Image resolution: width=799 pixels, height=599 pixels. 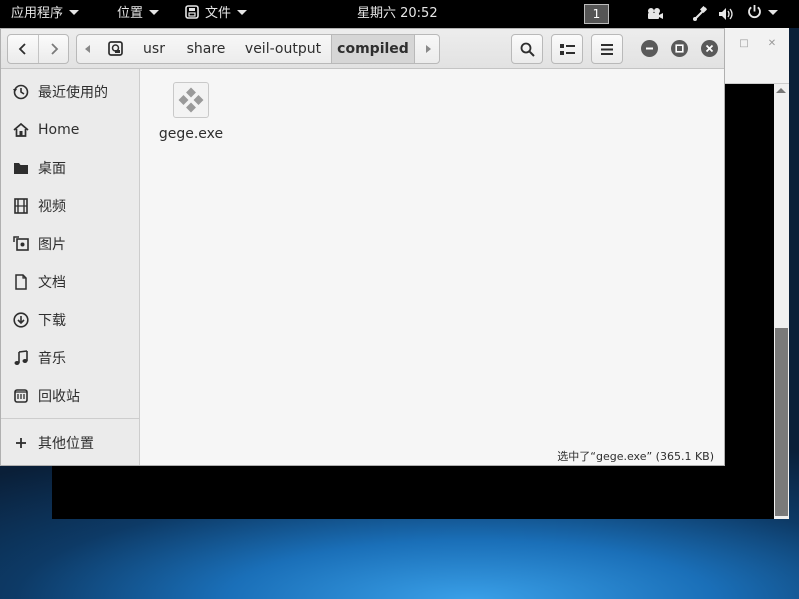 I want to click on path-segment-share: share, so click(x=206, y=49).